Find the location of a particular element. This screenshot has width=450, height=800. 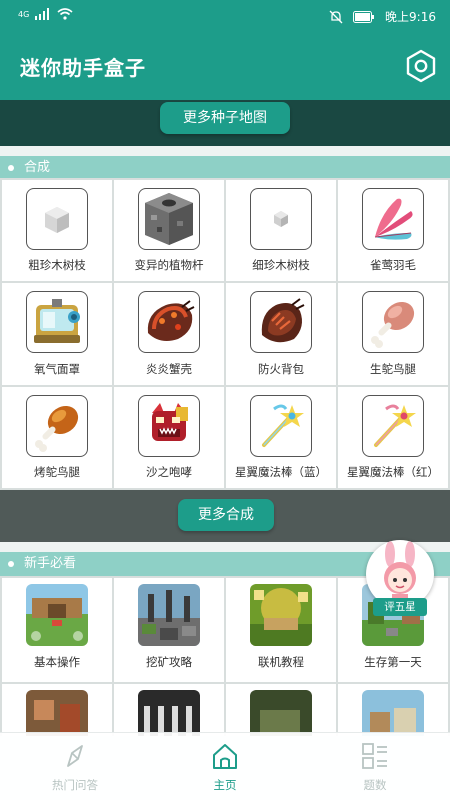

synthesis-item-label: 生鸵鸟腿 is located at coordinates (393, 368).